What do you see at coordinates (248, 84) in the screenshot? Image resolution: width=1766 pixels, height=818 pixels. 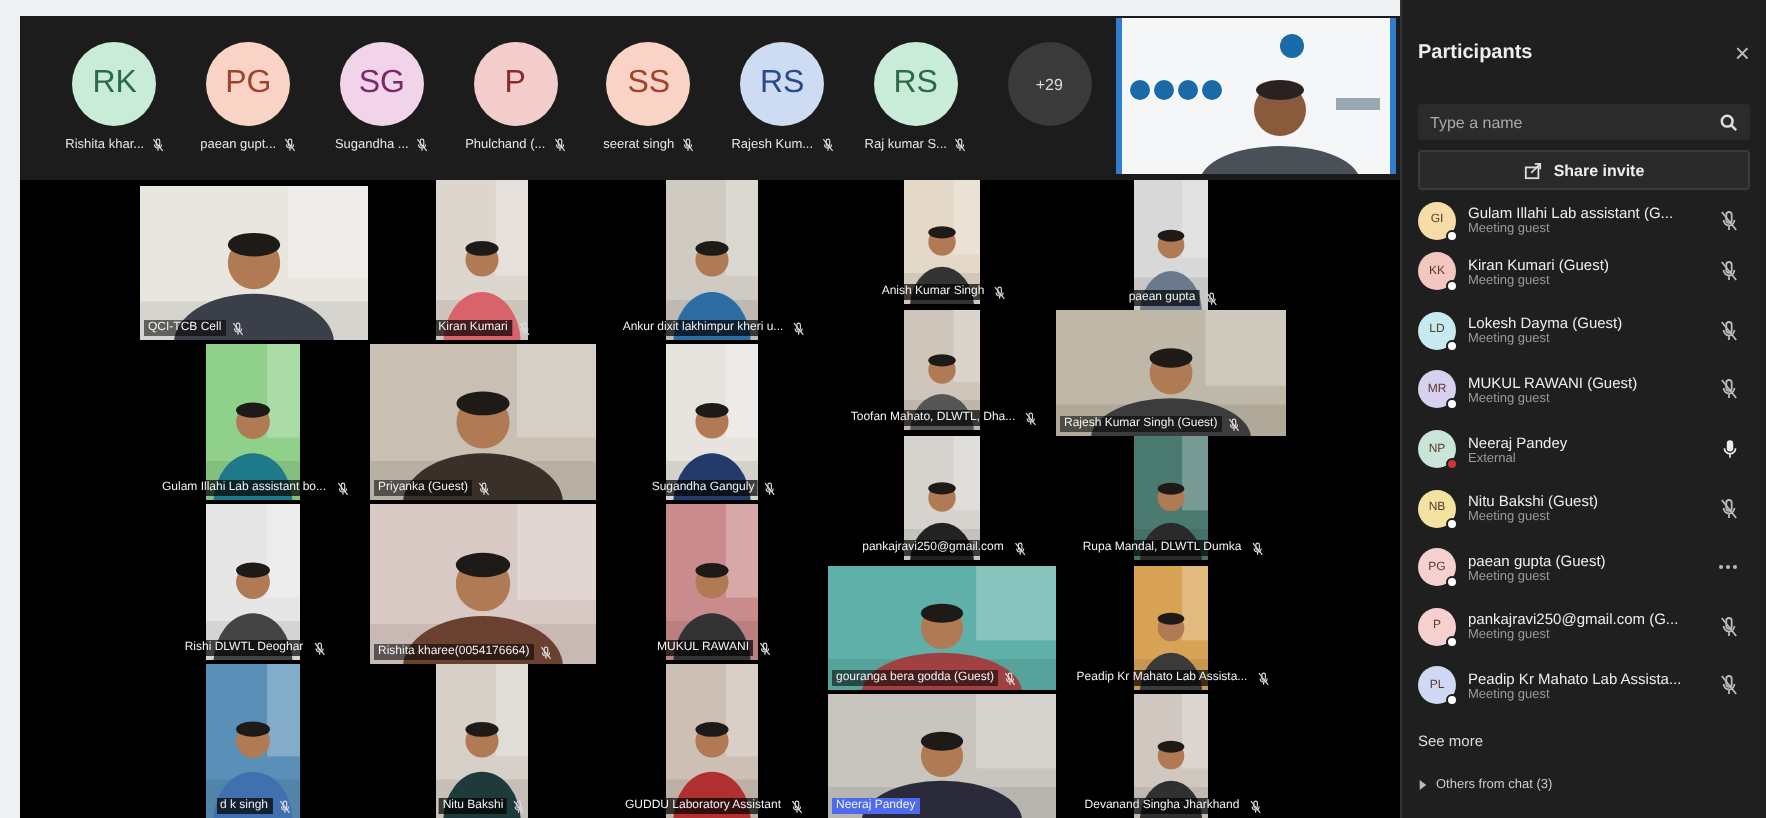 I see `avatar: PG` at bounding box center [248, 84].